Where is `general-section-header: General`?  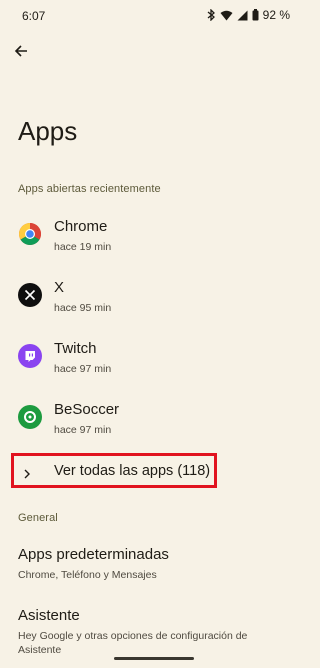 general-section-header: General is located at coordinates (38, 518).